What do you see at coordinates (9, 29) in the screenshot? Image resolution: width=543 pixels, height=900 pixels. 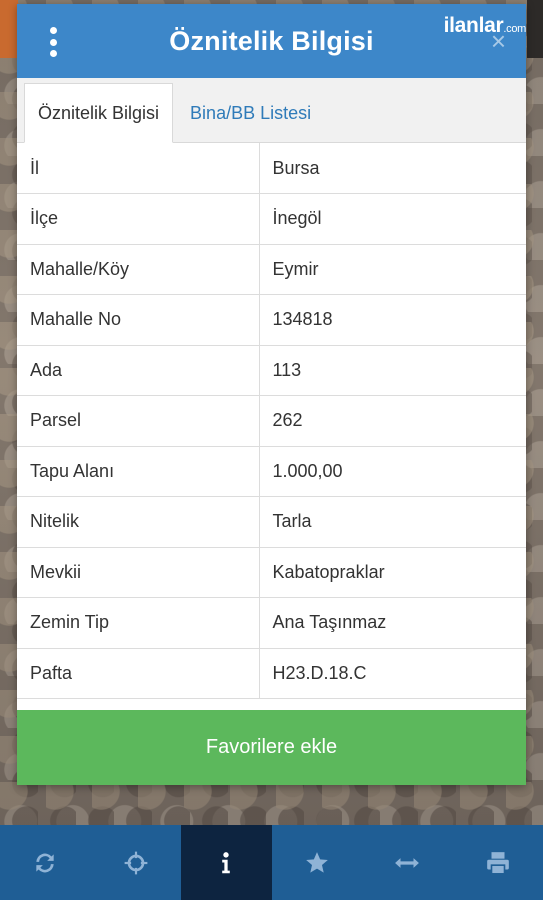 I see `map-edge-orange` at bounding box center [9, 29].